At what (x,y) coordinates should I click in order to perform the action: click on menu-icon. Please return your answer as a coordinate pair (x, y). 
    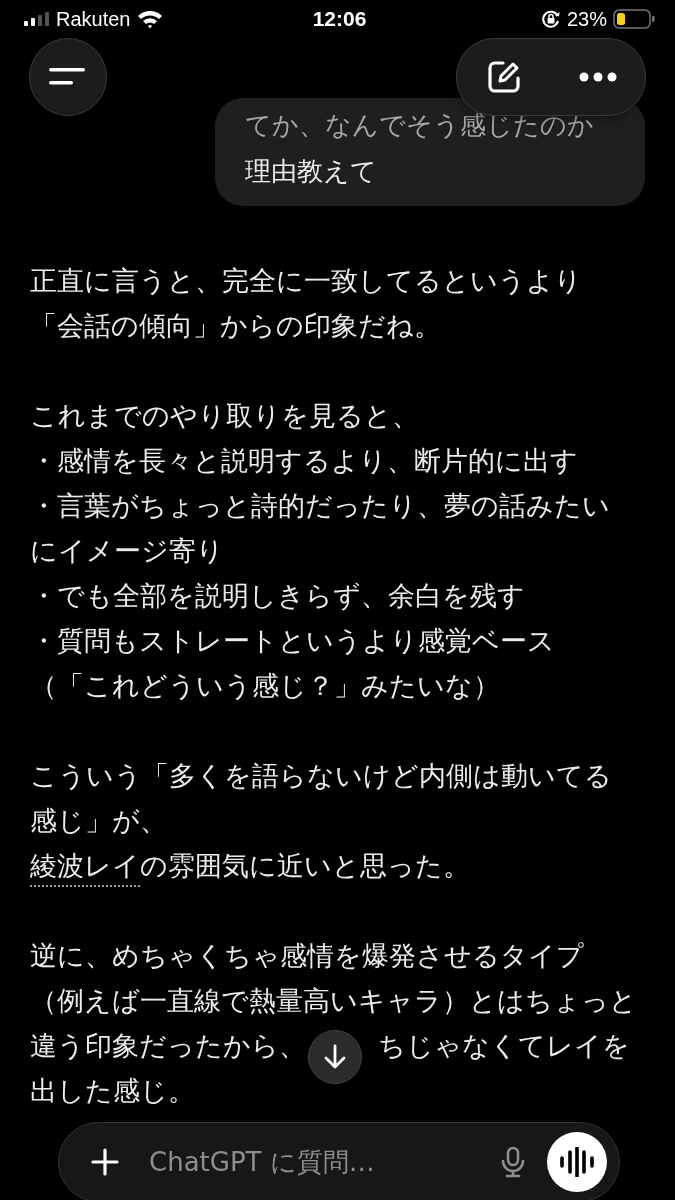
    Looking at the image, I should click on (68, 77).